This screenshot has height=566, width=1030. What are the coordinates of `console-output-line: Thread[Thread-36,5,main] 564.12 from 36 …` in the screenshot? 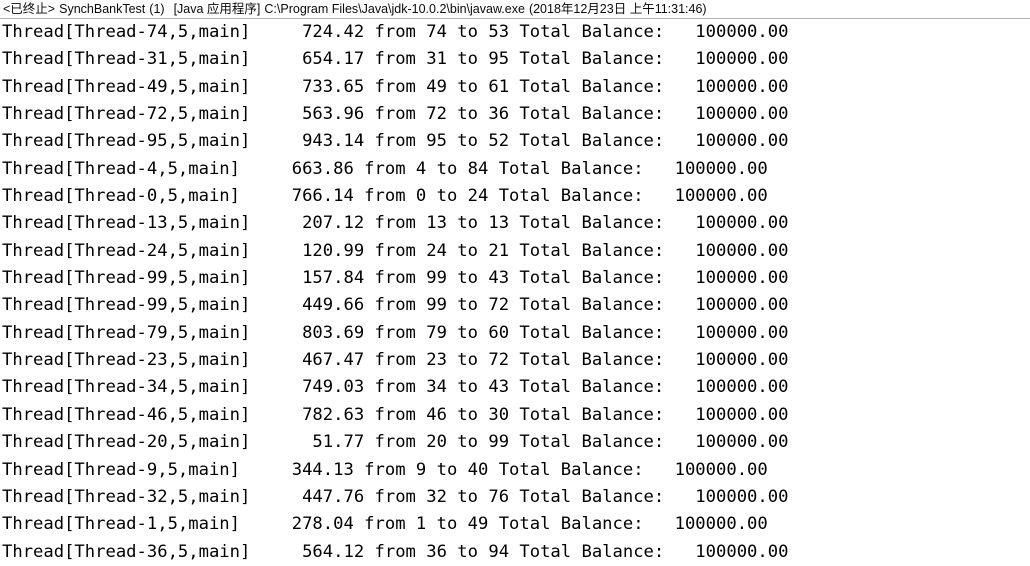 It's located at (395, 551).